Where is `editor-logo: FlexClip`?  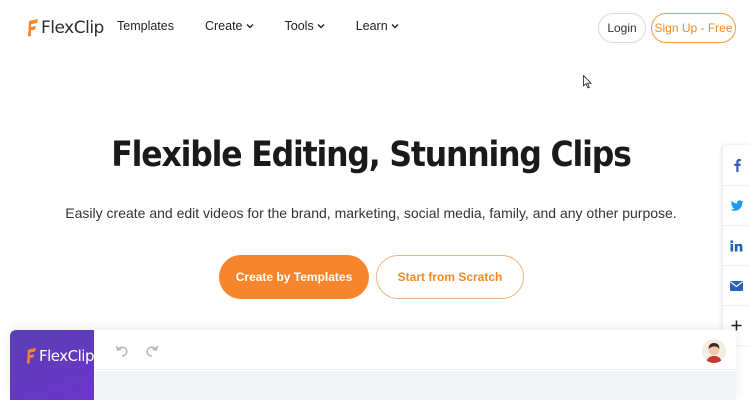 editor-logo: FlexClip is located at coordinates (60, 356).